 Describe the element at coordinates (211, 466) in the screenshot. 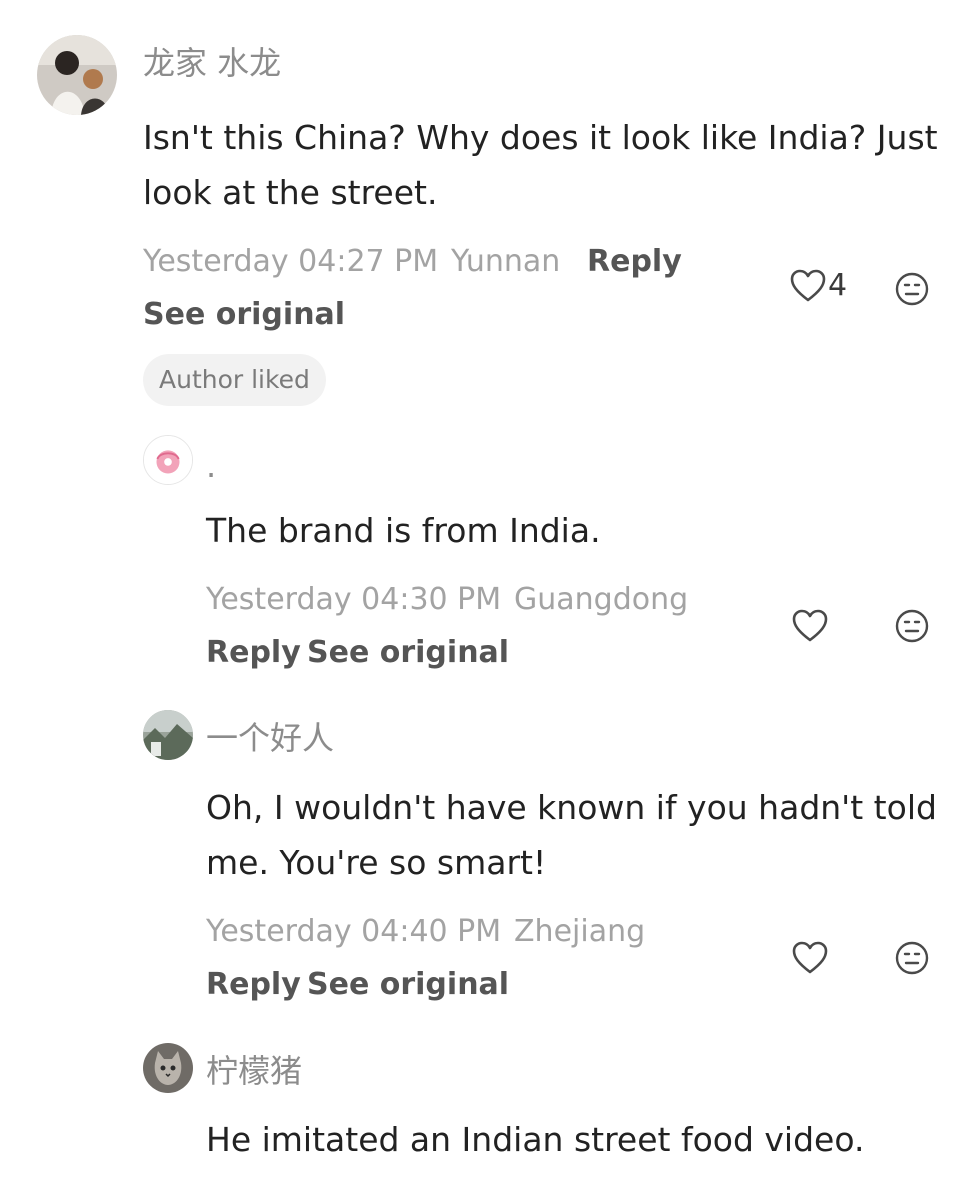

I see `username: .` at that location.